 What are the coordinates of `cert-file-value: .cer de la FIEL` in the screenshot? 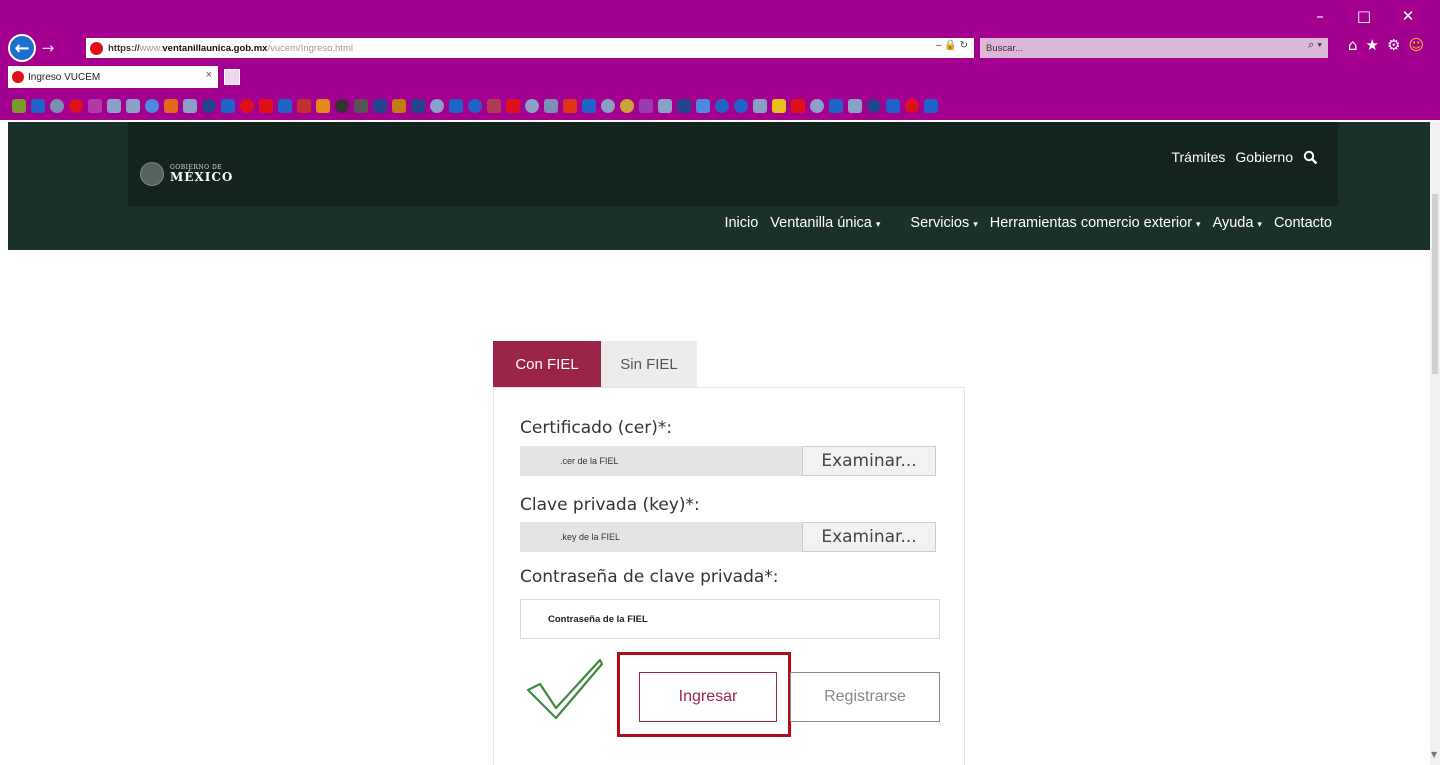 It's located at (661, 461).